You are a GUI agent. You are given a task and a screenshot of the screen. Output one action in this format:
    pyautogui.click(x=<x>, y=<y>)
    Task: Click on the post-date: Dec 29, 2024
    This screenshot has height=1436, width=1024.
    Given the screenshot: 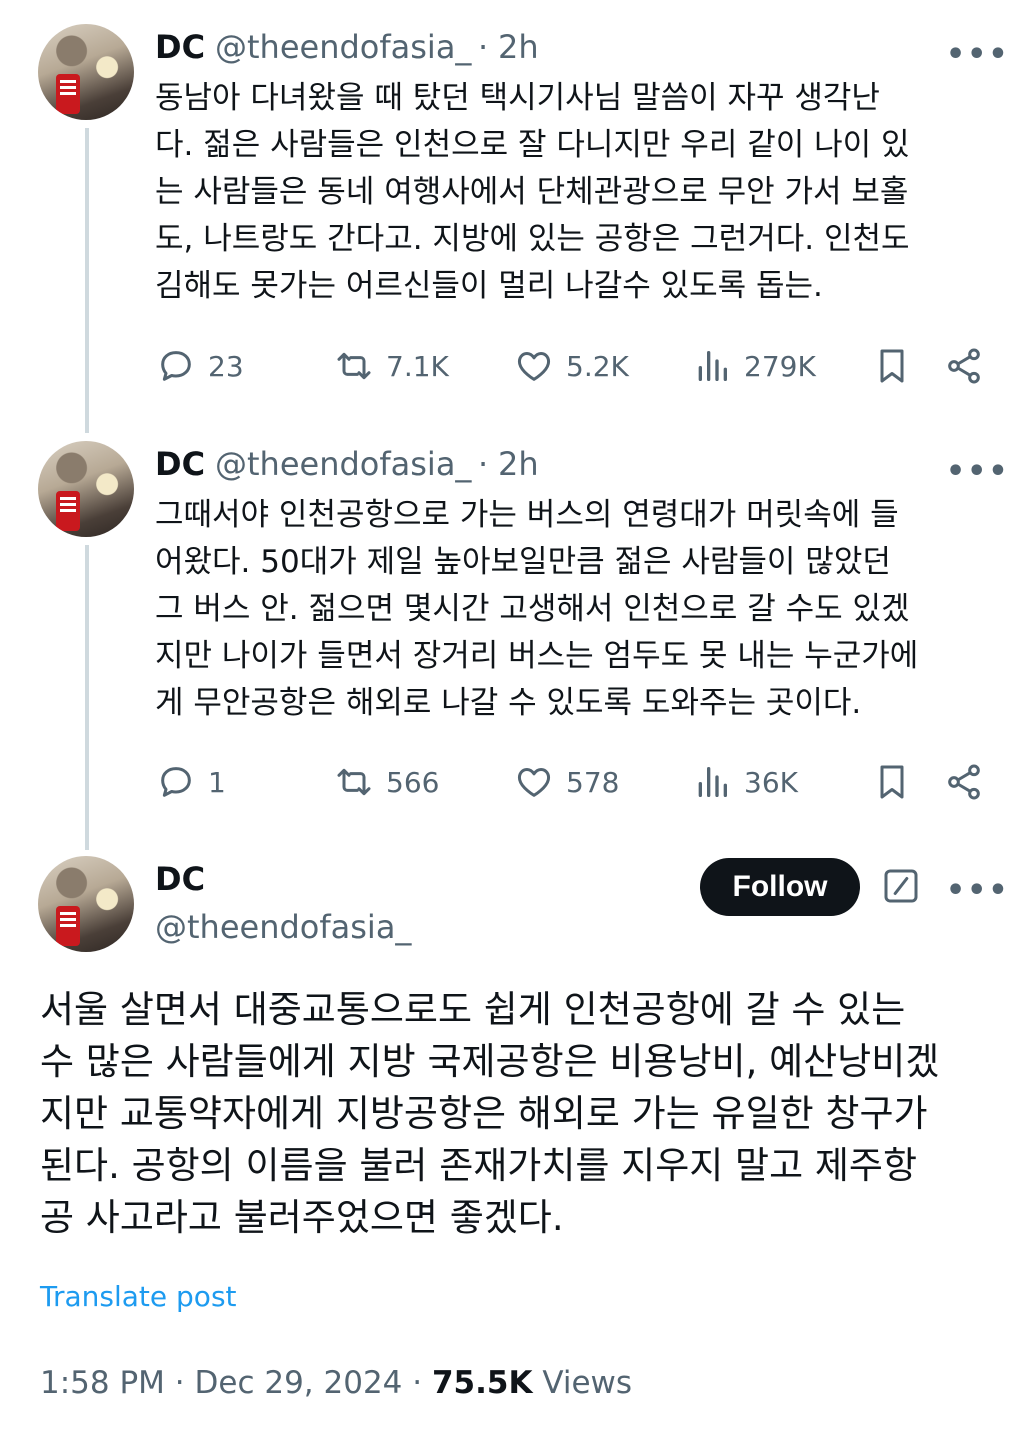 What is the action you would take?
    pyautogui.click(x=299, y=1383)
    